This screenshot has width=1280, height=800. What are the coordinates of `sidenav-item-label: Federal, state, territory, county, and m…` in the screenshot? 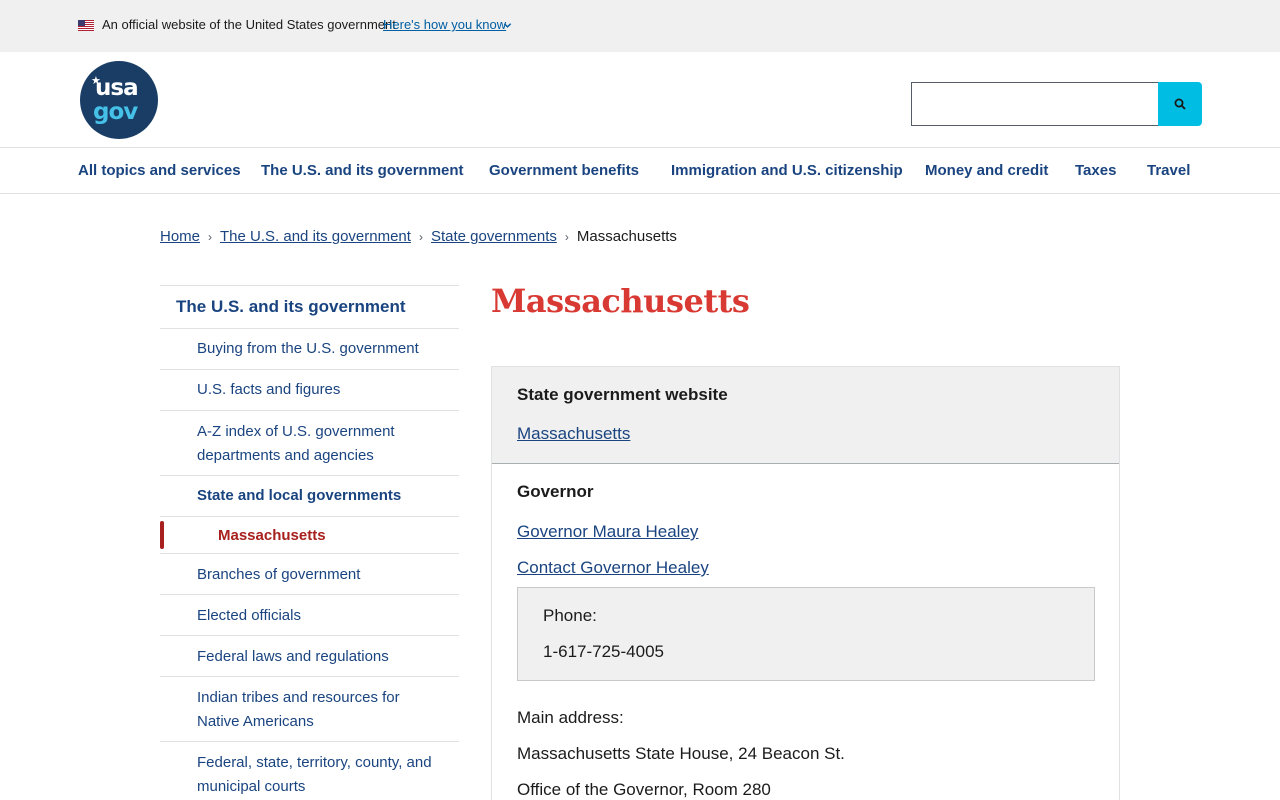 It's located at (314, 774).